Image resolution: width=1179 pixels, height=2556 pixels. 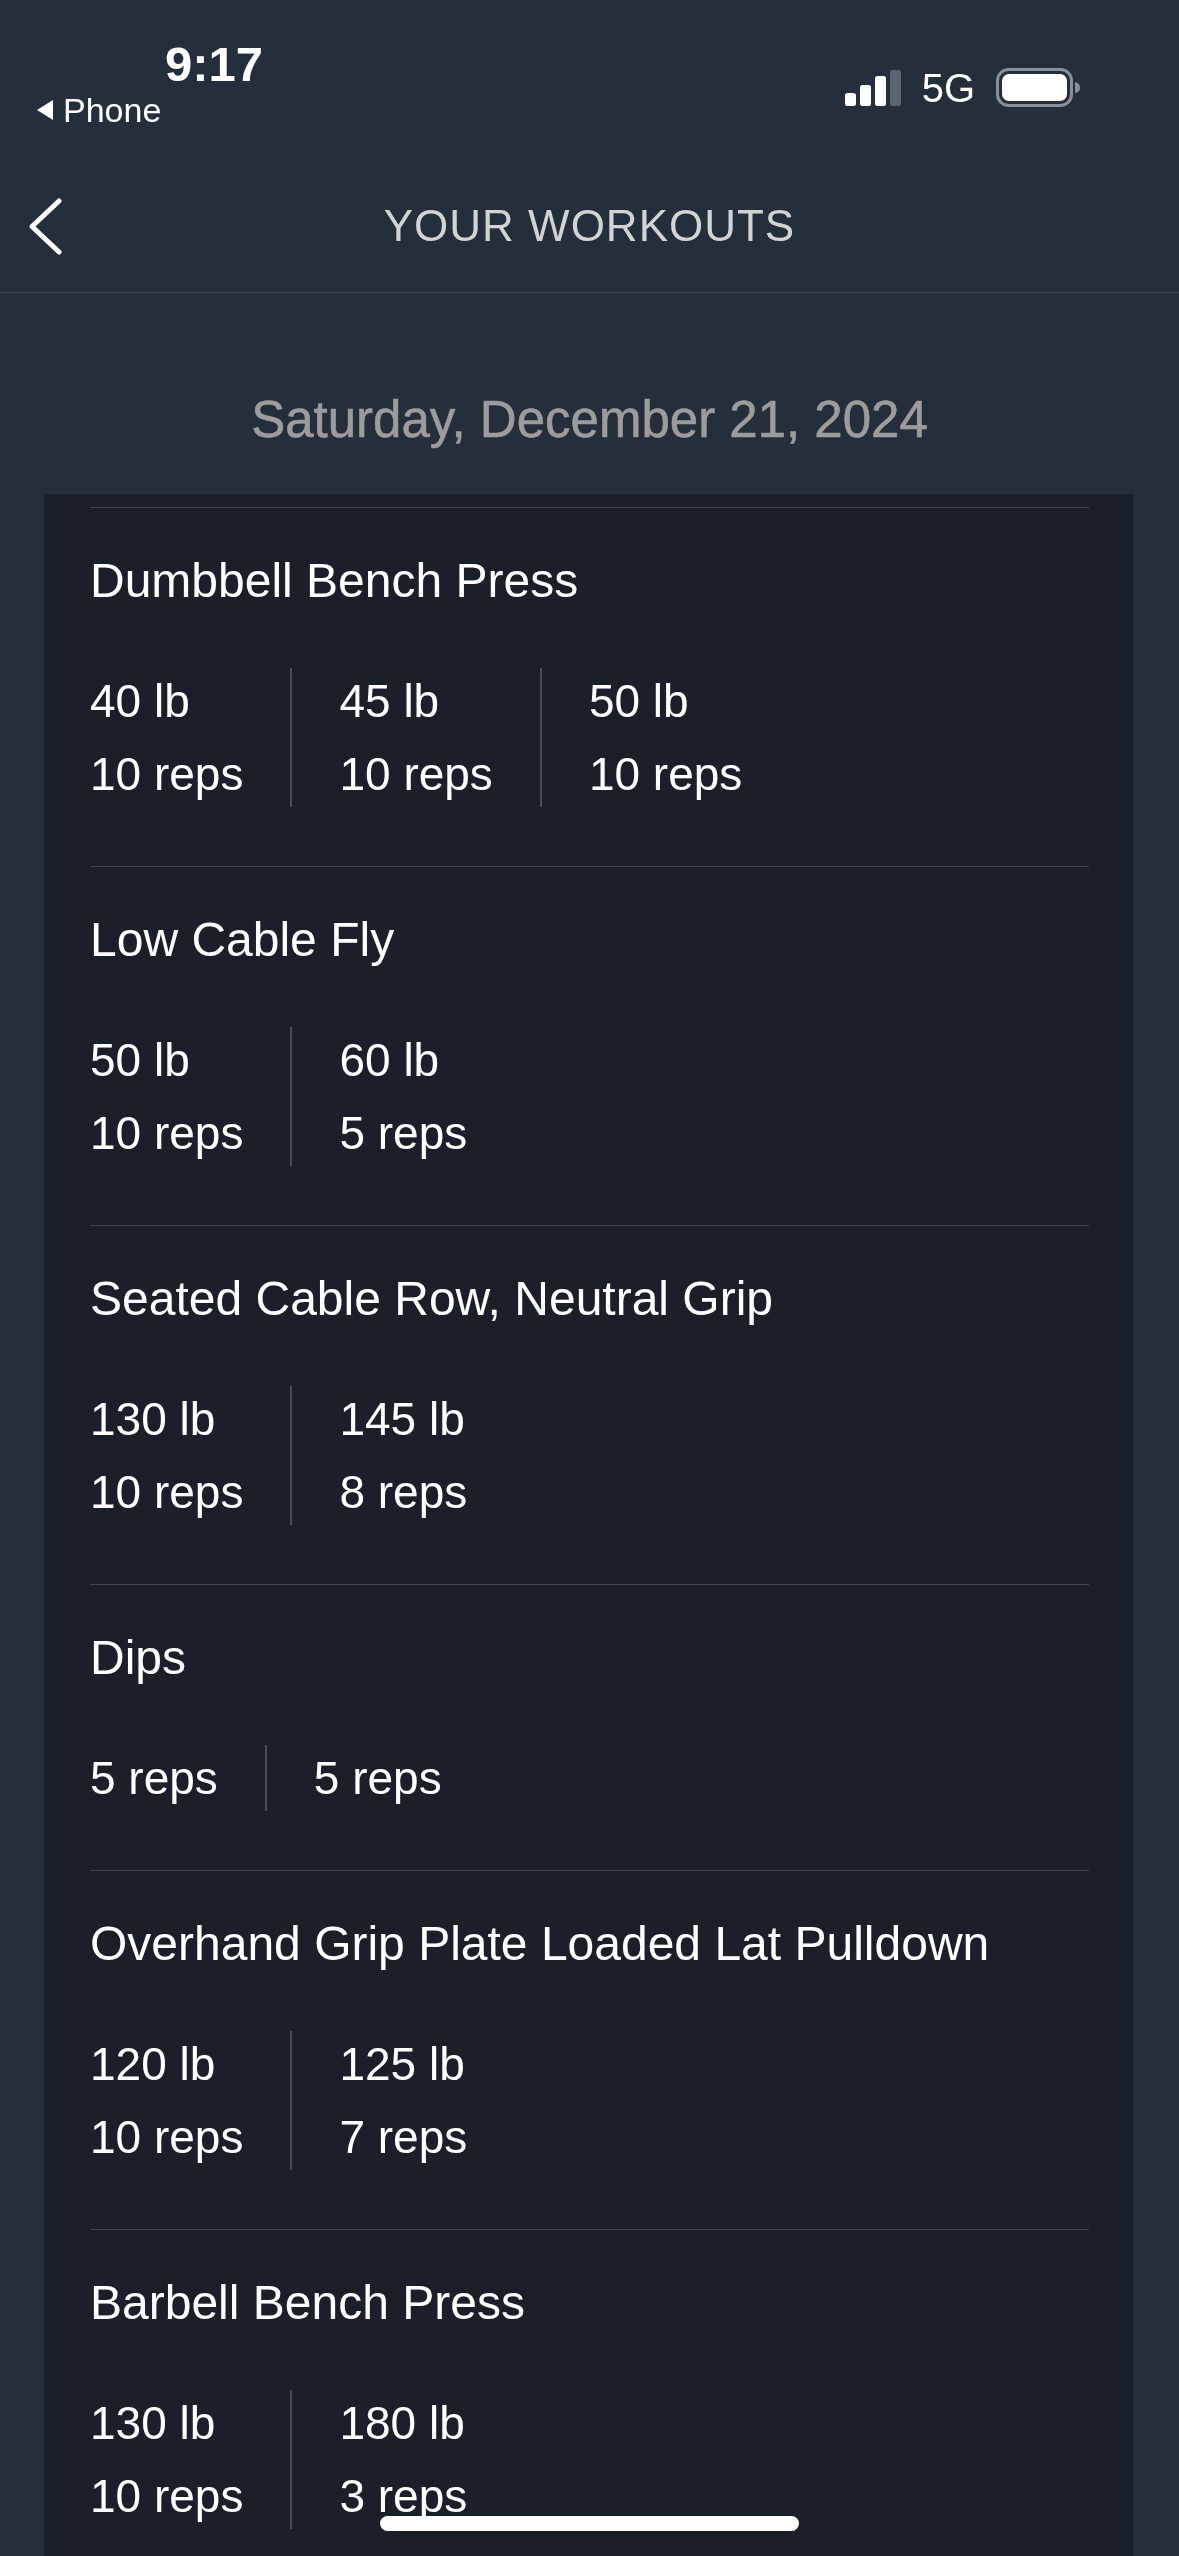 What do you see at coordinates (1038, 87) in the screenshot?
I see `battery-icon` at bounding box center [1038, 87].